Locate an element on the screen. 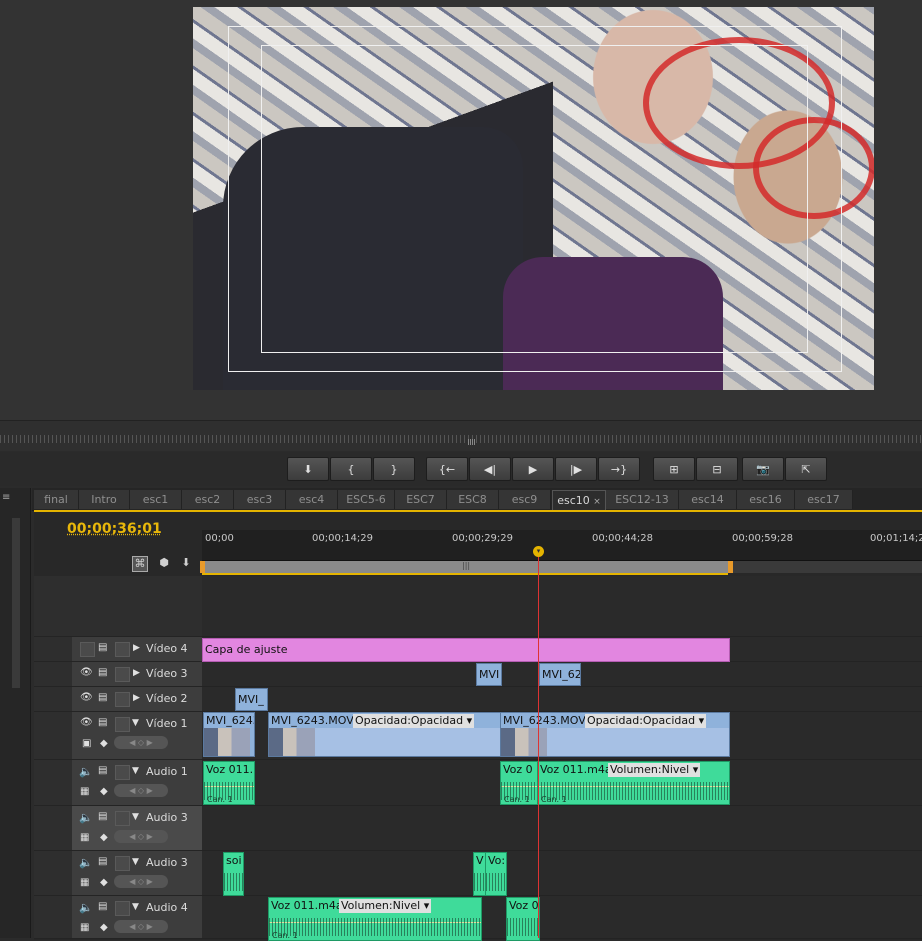 The image size is (922, 941). panel-resize-grip is located at coordinates (472, 442).